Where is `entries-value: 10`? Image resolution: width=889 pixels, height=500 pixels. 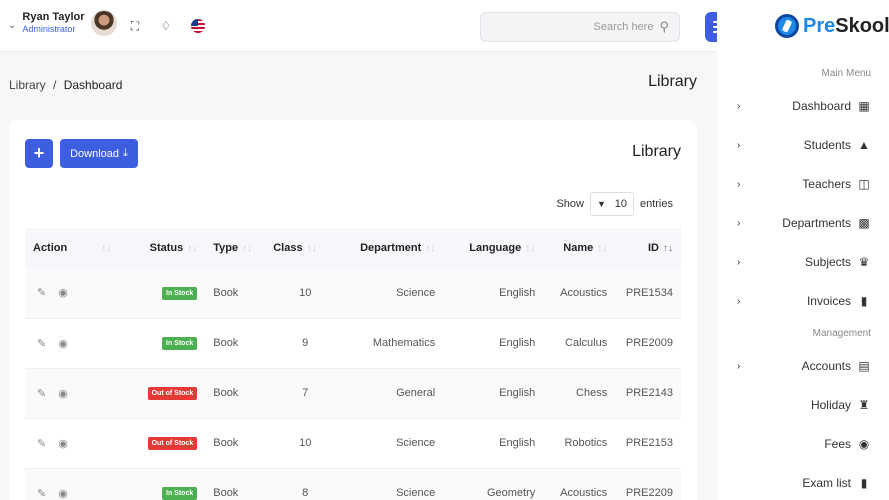
entries-value: 10 is located at coordinates (620, 204).